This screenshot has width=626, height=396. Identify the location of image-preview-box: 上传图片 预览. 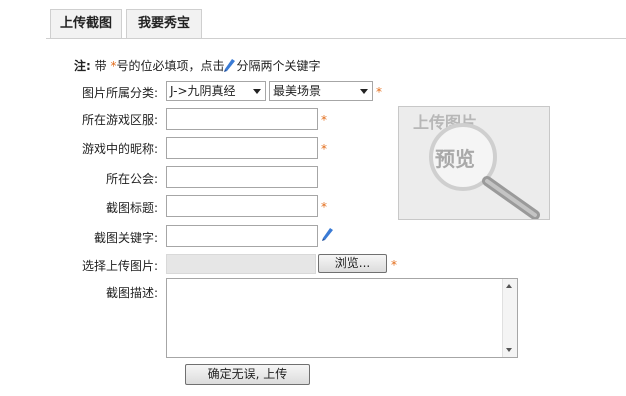
(474, 163).